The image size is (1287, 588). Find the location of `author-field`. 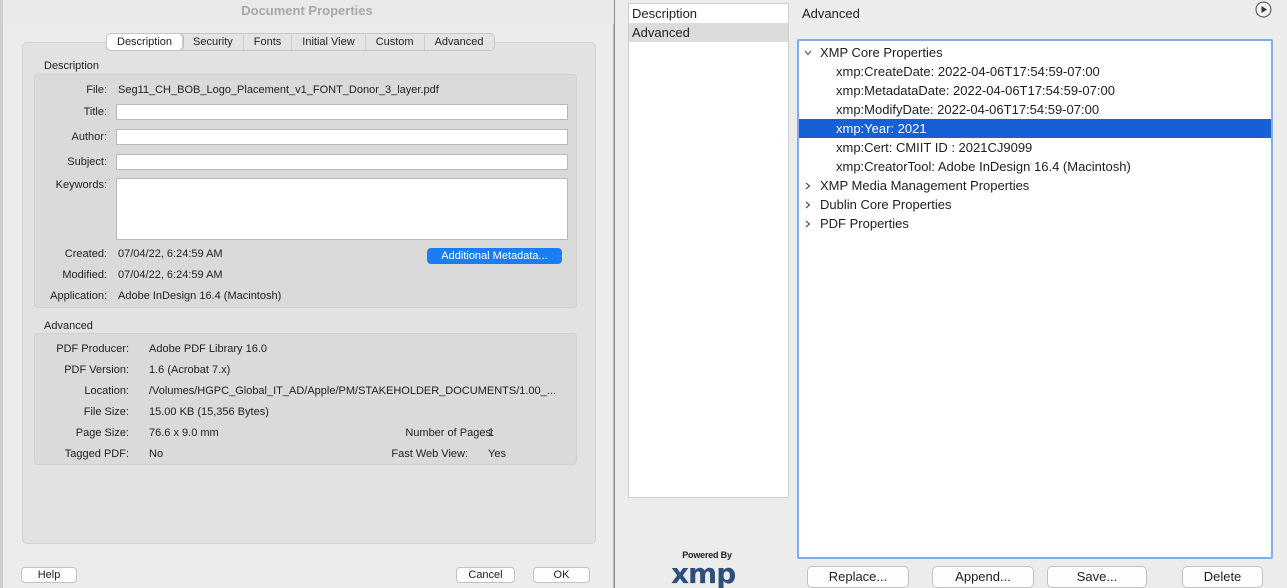

author-field is located at coordinates (342, 137).